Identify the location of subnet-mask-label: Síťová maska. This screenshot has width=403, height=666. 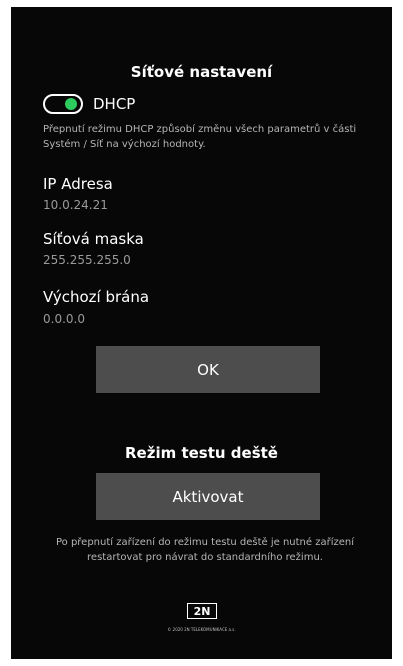
(93, 239).